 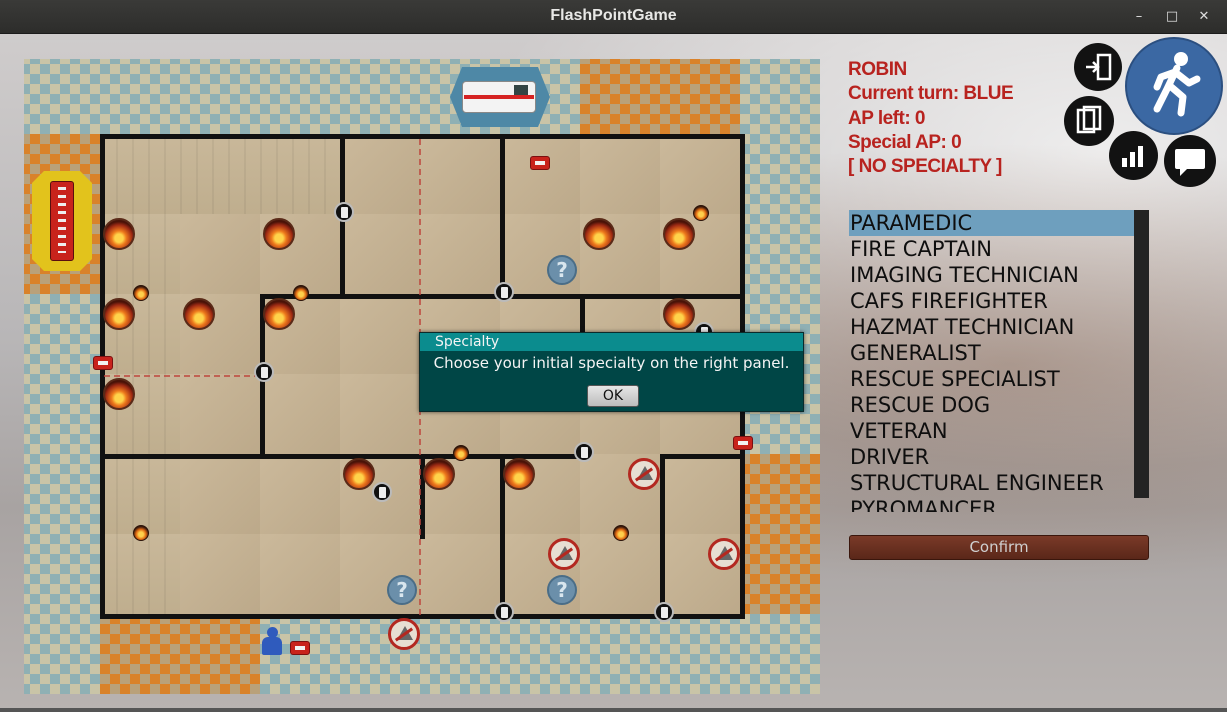 What do you see at coordinates (62, 221) in the screenshot?
I see `fire-engine-icon` at bounding box center [62, 221].